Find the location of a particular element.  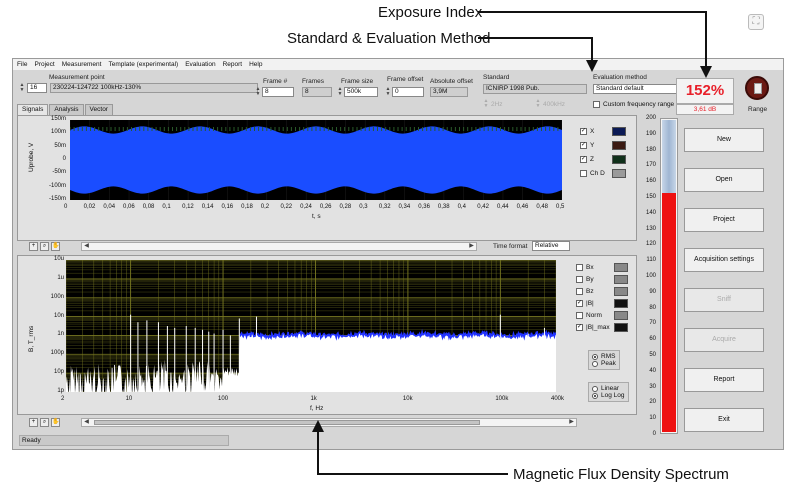

spectrum-legend-item: Bz is located at coordinates (585, 291).